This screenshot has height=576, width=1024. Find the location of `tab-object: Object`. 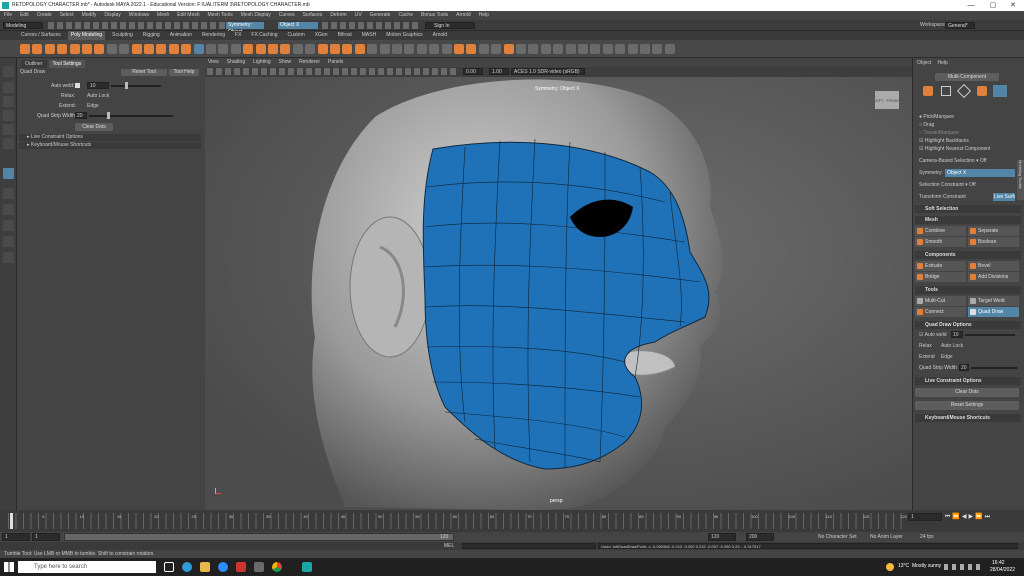

tab-object: Object is located at coordinates (924, 63).